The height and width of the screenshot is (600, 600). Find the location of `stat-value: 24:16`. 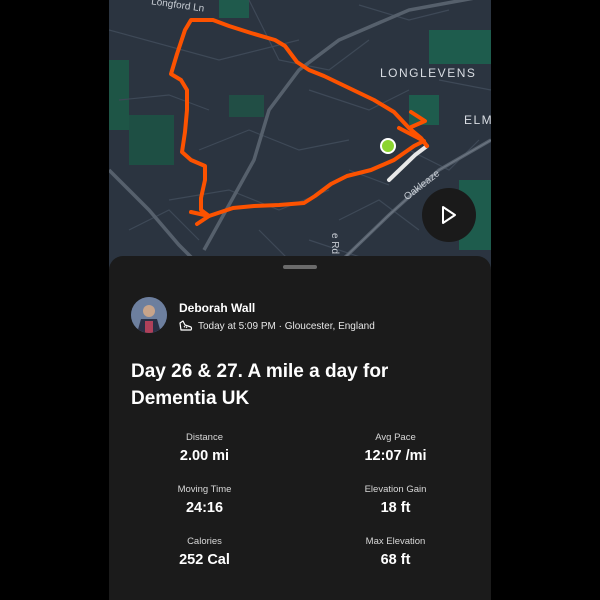

stat-value: 24:16 is located at coordinates (204, 508).